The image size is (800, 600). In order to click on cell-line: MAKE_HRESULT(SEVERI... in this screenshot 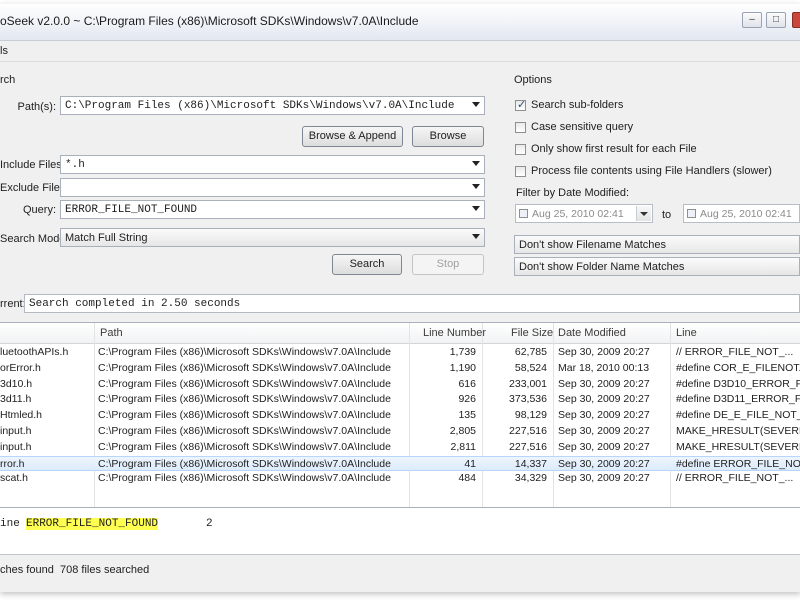, I will do `click(738, 446)`.